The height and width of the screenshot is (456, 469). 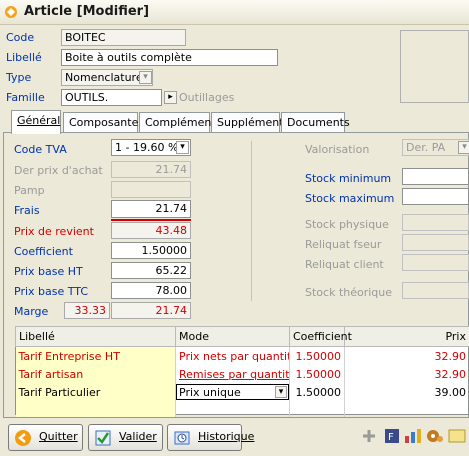 I want to click on stock-theorique-field, so click(x=435, y=290).